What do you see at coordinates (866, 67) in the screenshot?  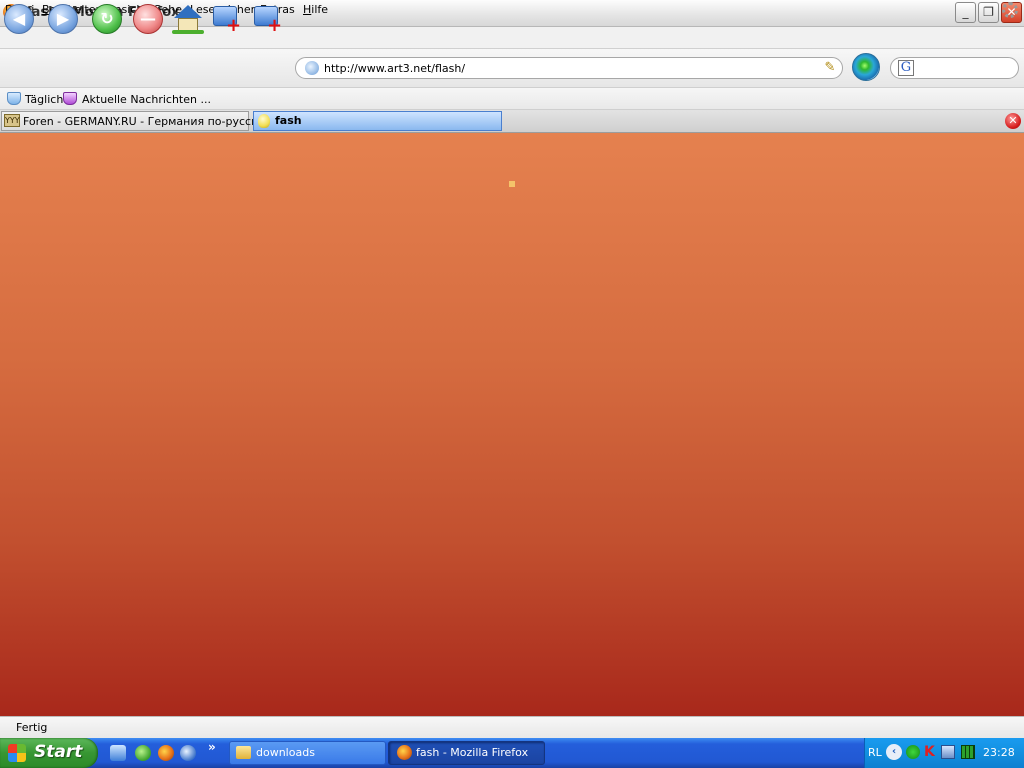 I see `go-button` at bounding box center [866, 67].